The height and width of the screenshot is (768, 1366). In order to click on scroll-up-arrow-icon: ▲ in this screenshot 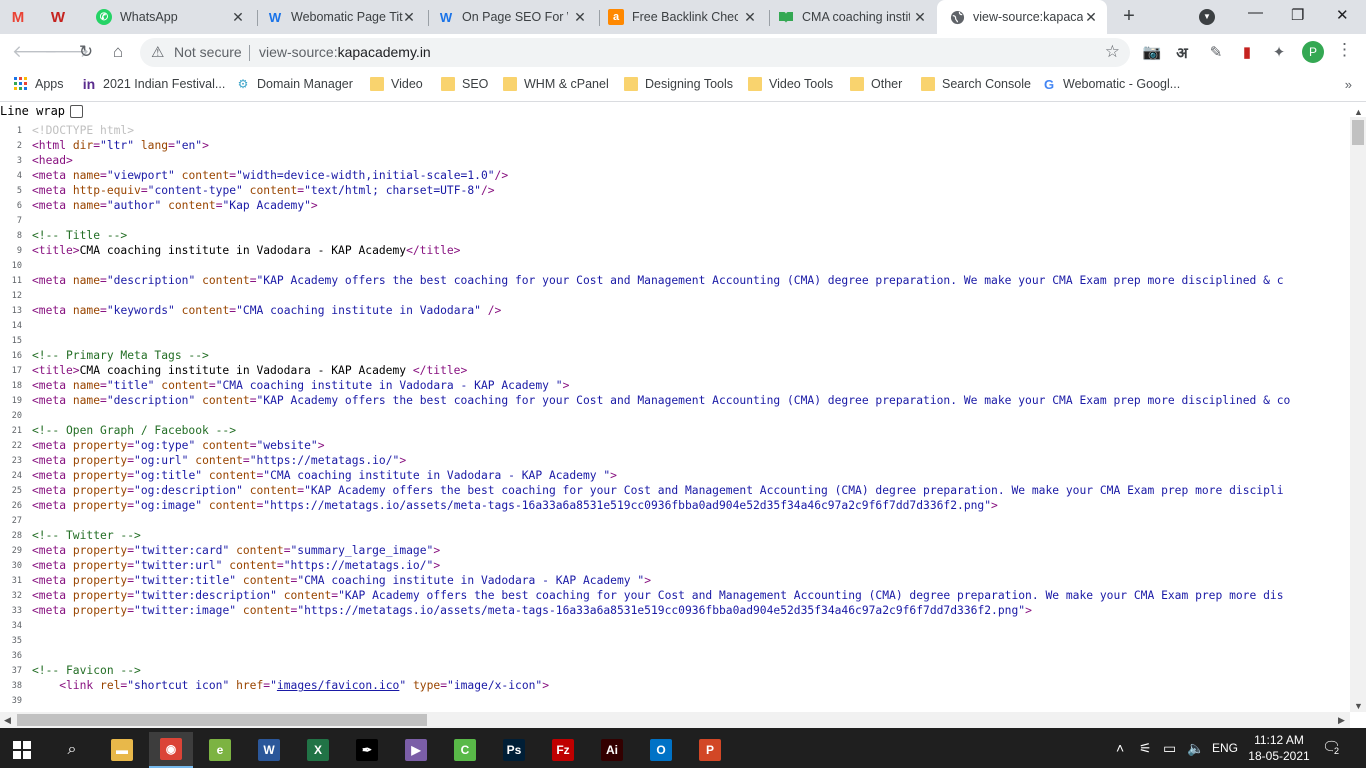, I will do `click(1358, 112)`.